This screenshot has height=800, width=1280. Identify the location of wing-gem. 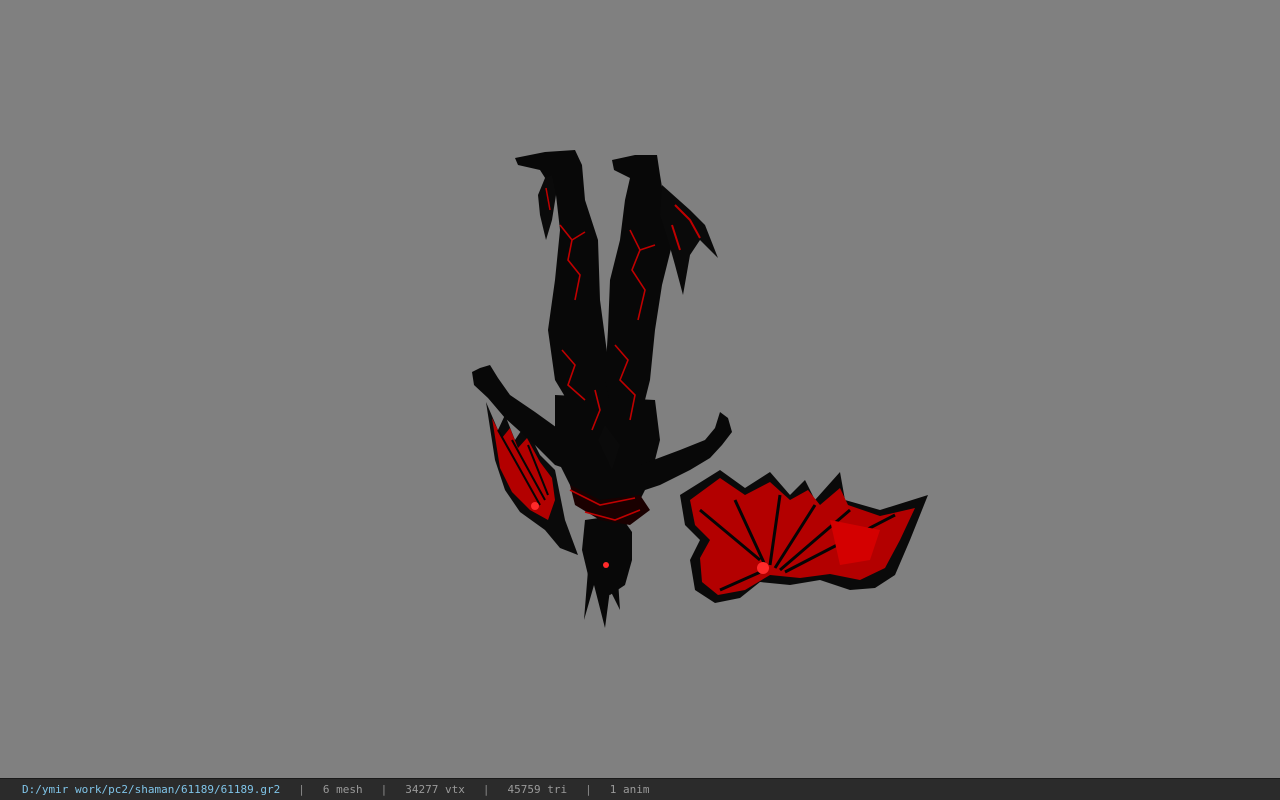
(763, 568).